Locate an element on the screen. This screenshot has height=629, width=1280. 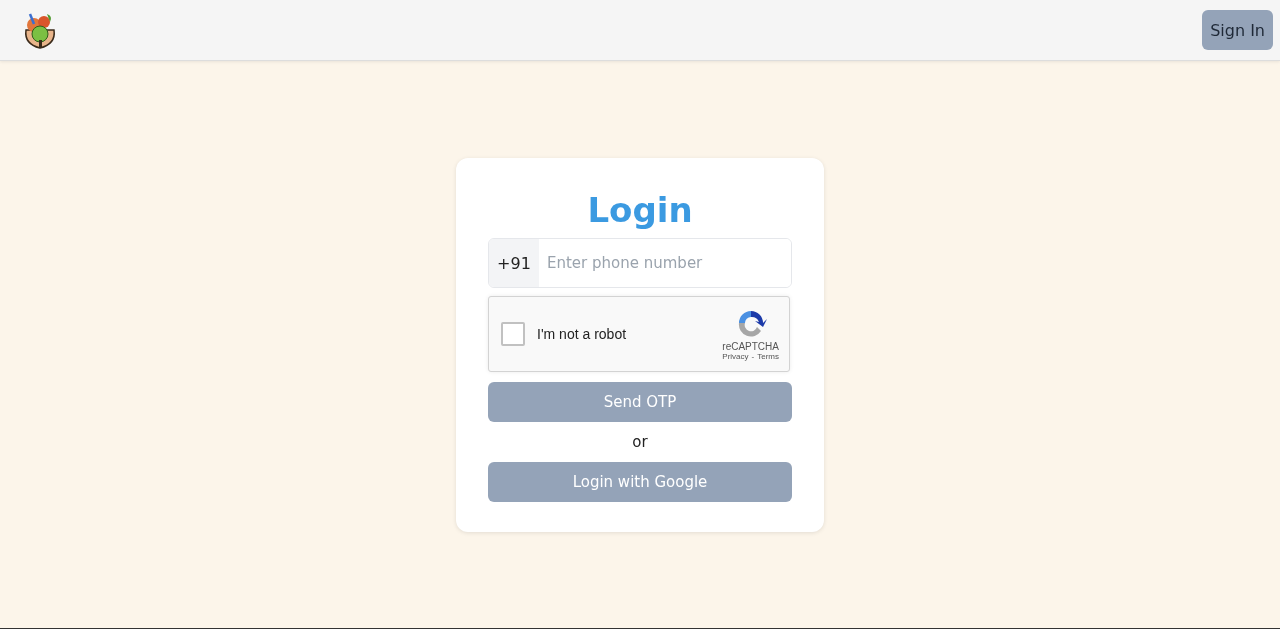
country-code: +91 is located at coordinates (514, 263).